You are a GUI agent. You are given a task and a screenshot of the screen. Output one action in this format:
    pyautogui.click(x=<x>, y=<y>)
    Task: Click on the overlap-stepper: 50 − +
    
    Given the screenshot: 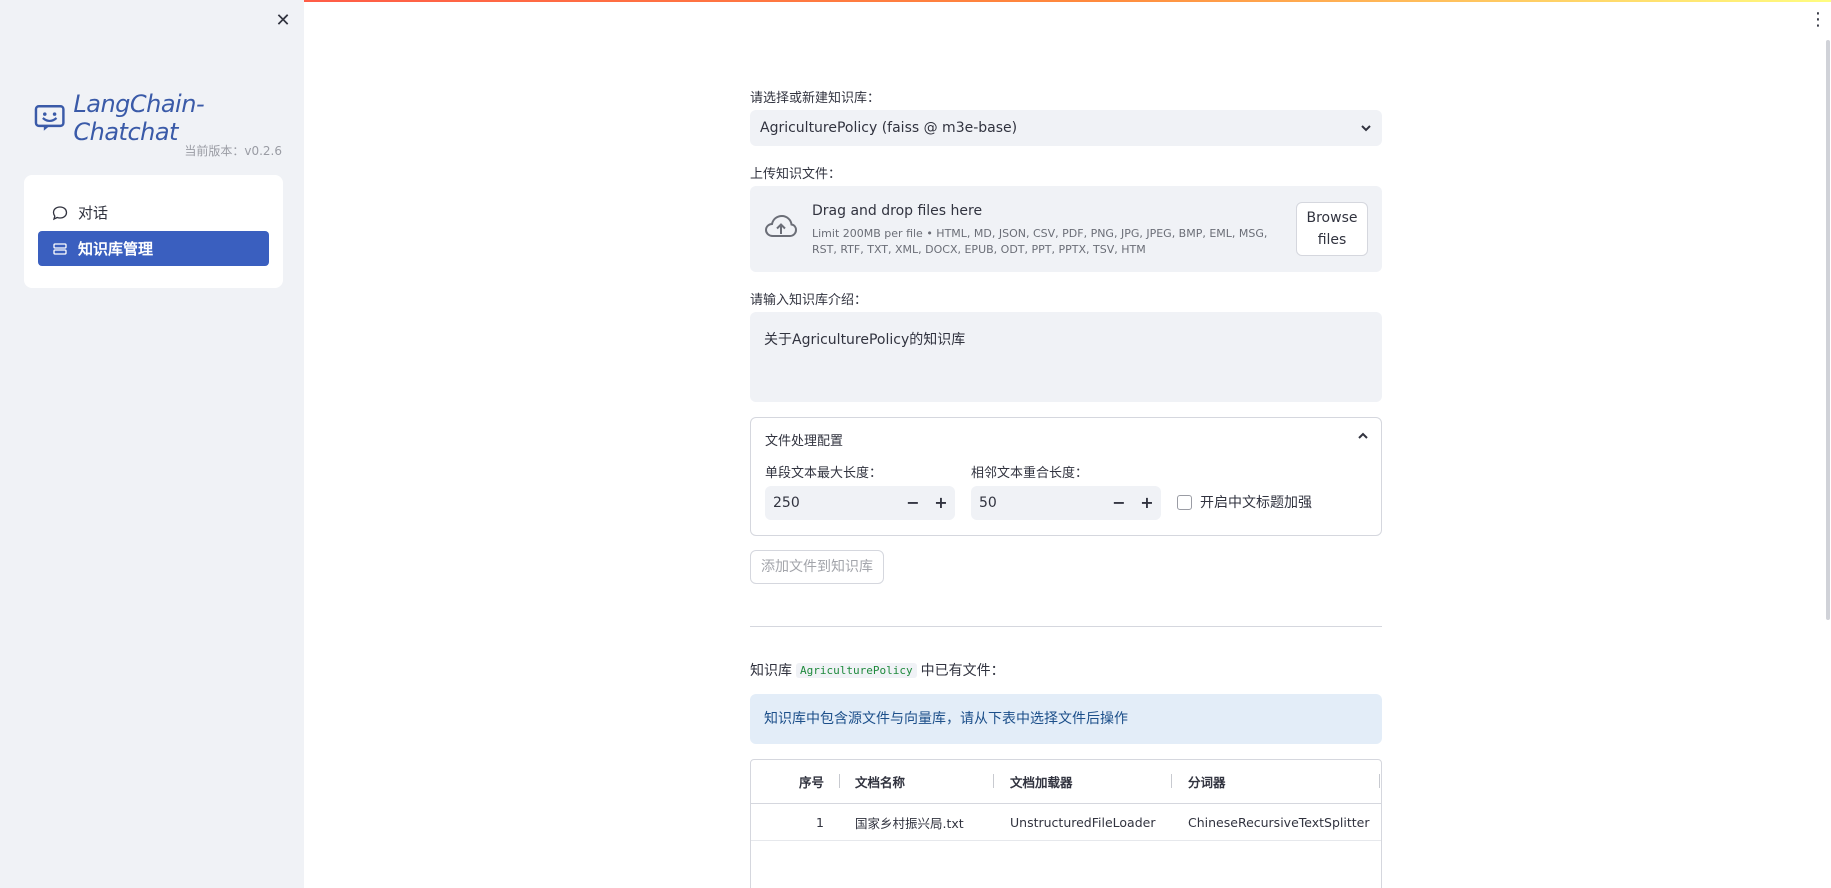 What is the action you would take?
    pyautogui.click(x=1066, y=503)
    